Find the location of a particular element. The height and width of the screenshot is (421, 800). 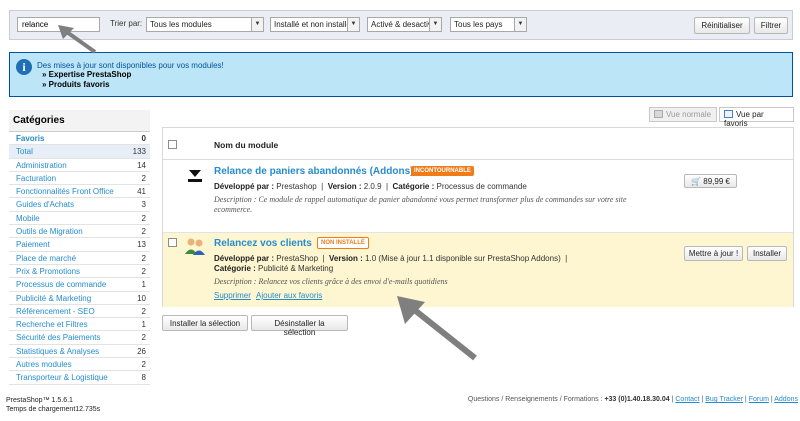

country-select: Tous les pays ▼ is located at coordinates (488, 24).